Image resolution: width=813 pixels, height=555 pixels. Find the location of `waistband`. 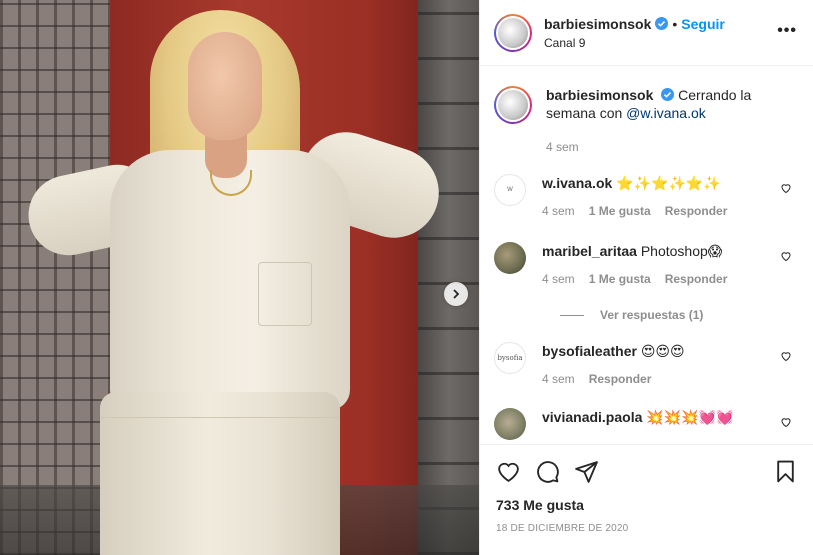

waistband is located at coordinates (220, 405).